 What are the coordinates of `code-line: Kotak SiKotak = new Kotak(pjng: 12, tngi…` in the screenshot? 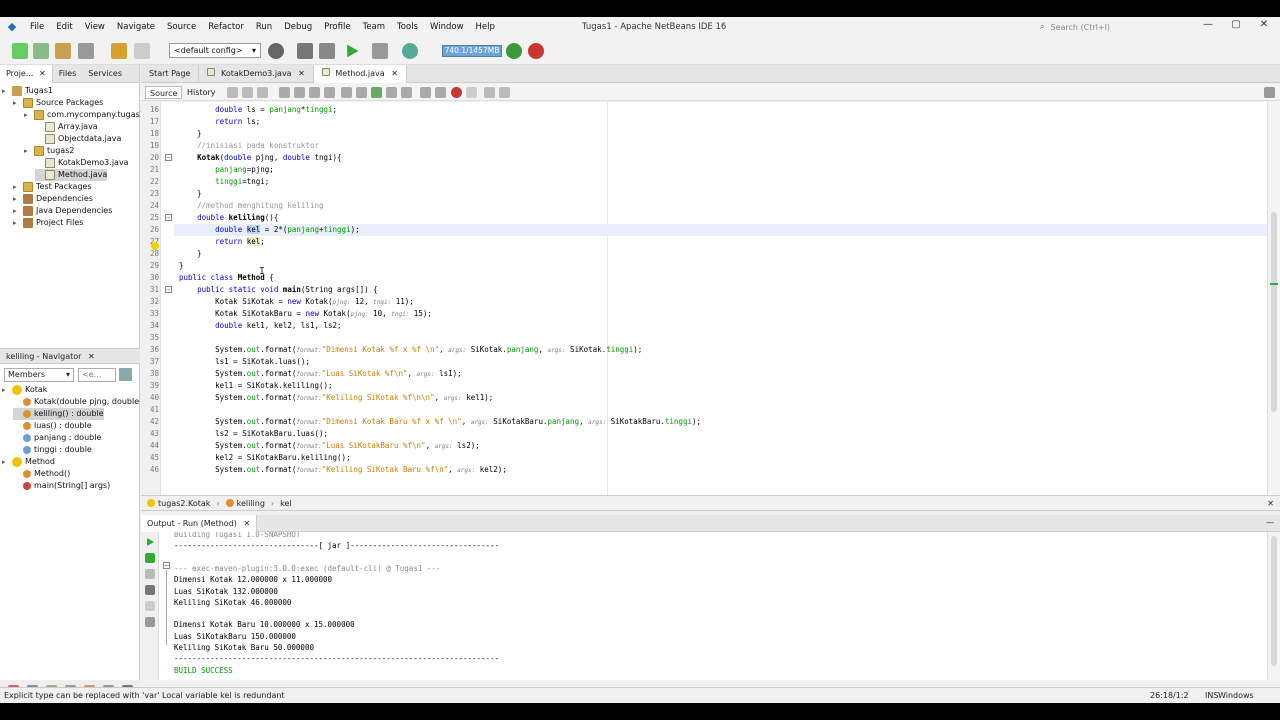 It's located at (296, 302).